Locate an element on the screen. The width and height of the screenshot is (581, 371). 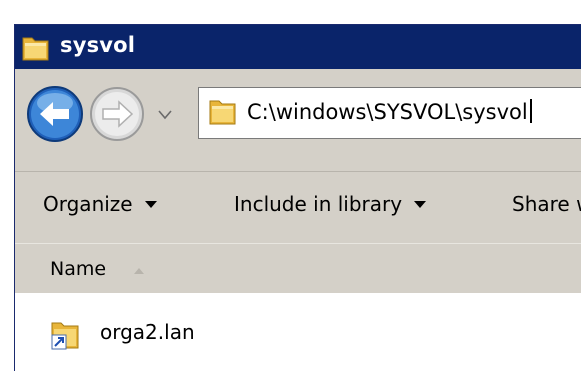
share-with-label: Share with is located at coordinates (546, 204).